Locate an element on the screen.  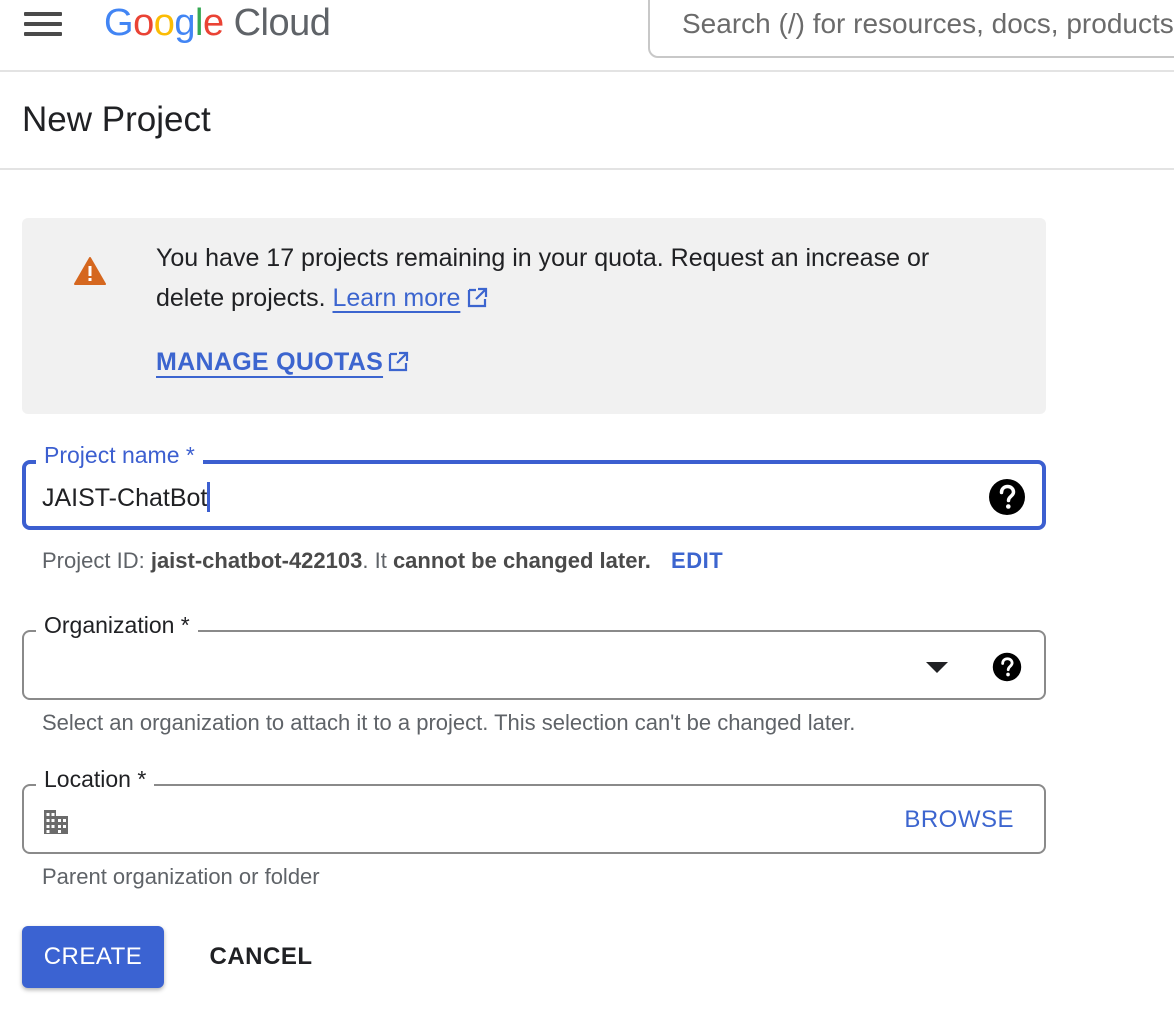
location-label: Location * is located at coordinates (95, 779).